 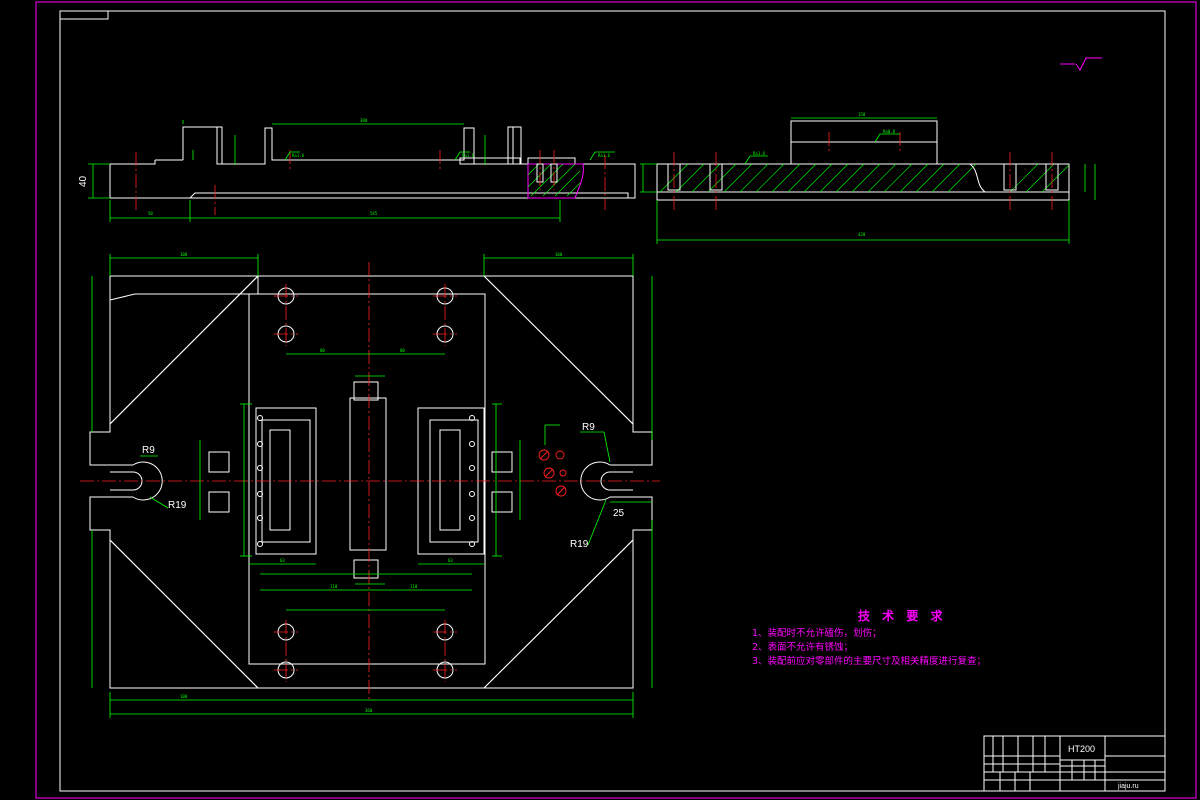 What do you see at coordinates (588, 427) in the screenshot?
I see `radius-label-r9-right: R9` at bounding box center [588, 427].